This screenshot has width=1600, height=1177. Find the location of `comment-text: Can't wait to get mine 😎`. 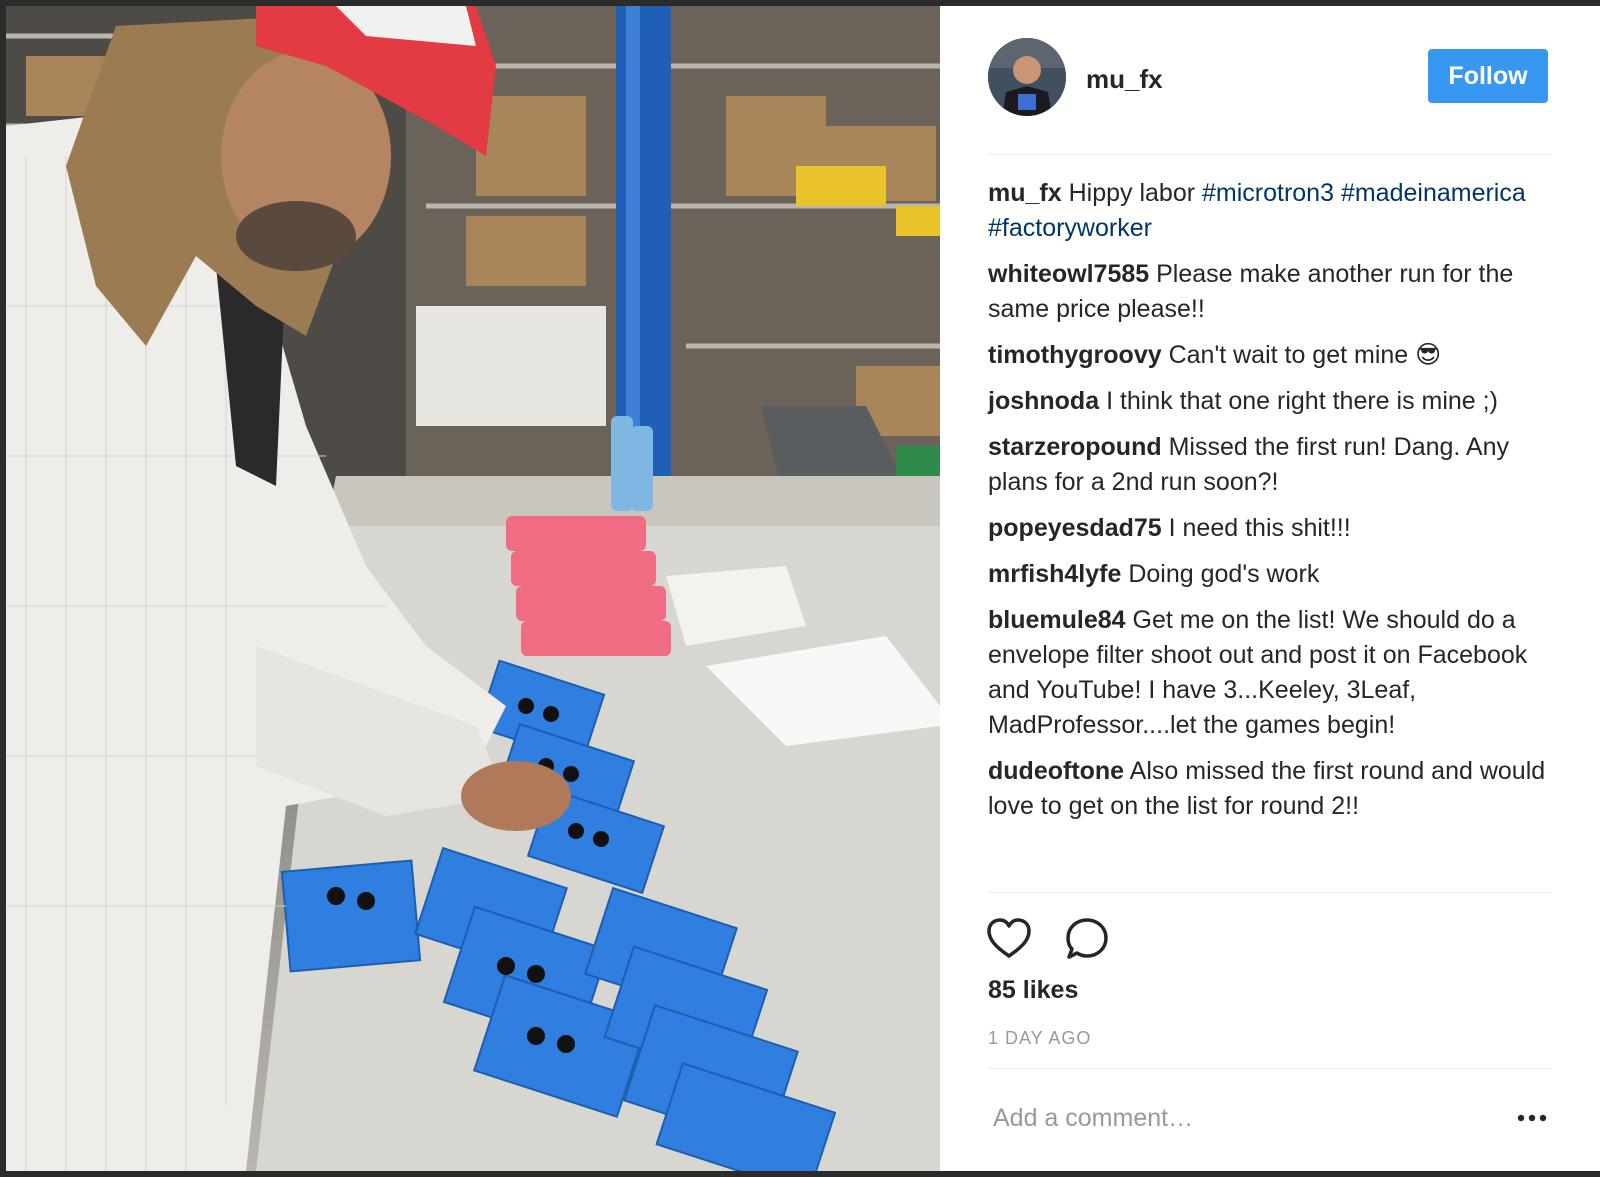

comment-text: Can't wait to get mine 😎 is located at coordinates (1305, 355).